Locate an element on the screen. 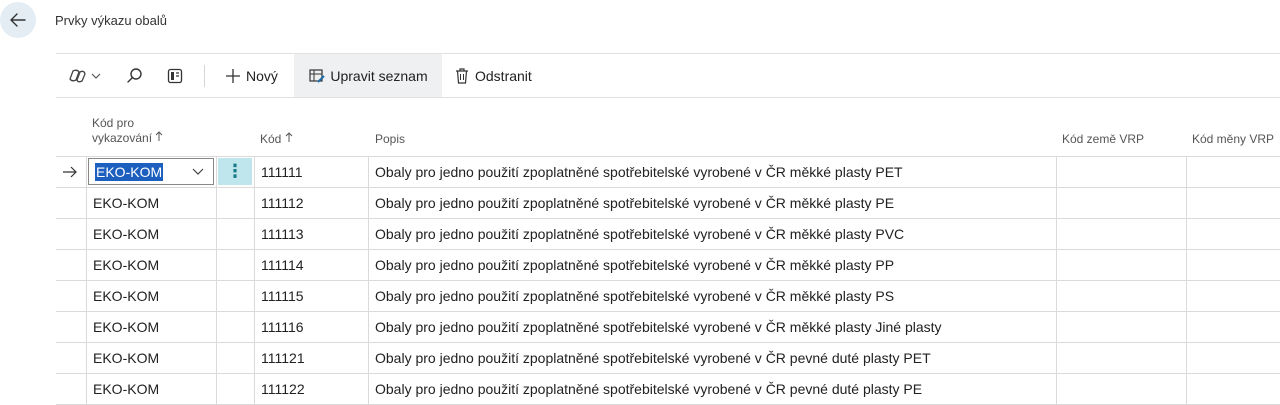 The width and height of the screenshot is (1280, 405). column-header-report-code-line1: Kód pro is located at coordinates (113, 123).